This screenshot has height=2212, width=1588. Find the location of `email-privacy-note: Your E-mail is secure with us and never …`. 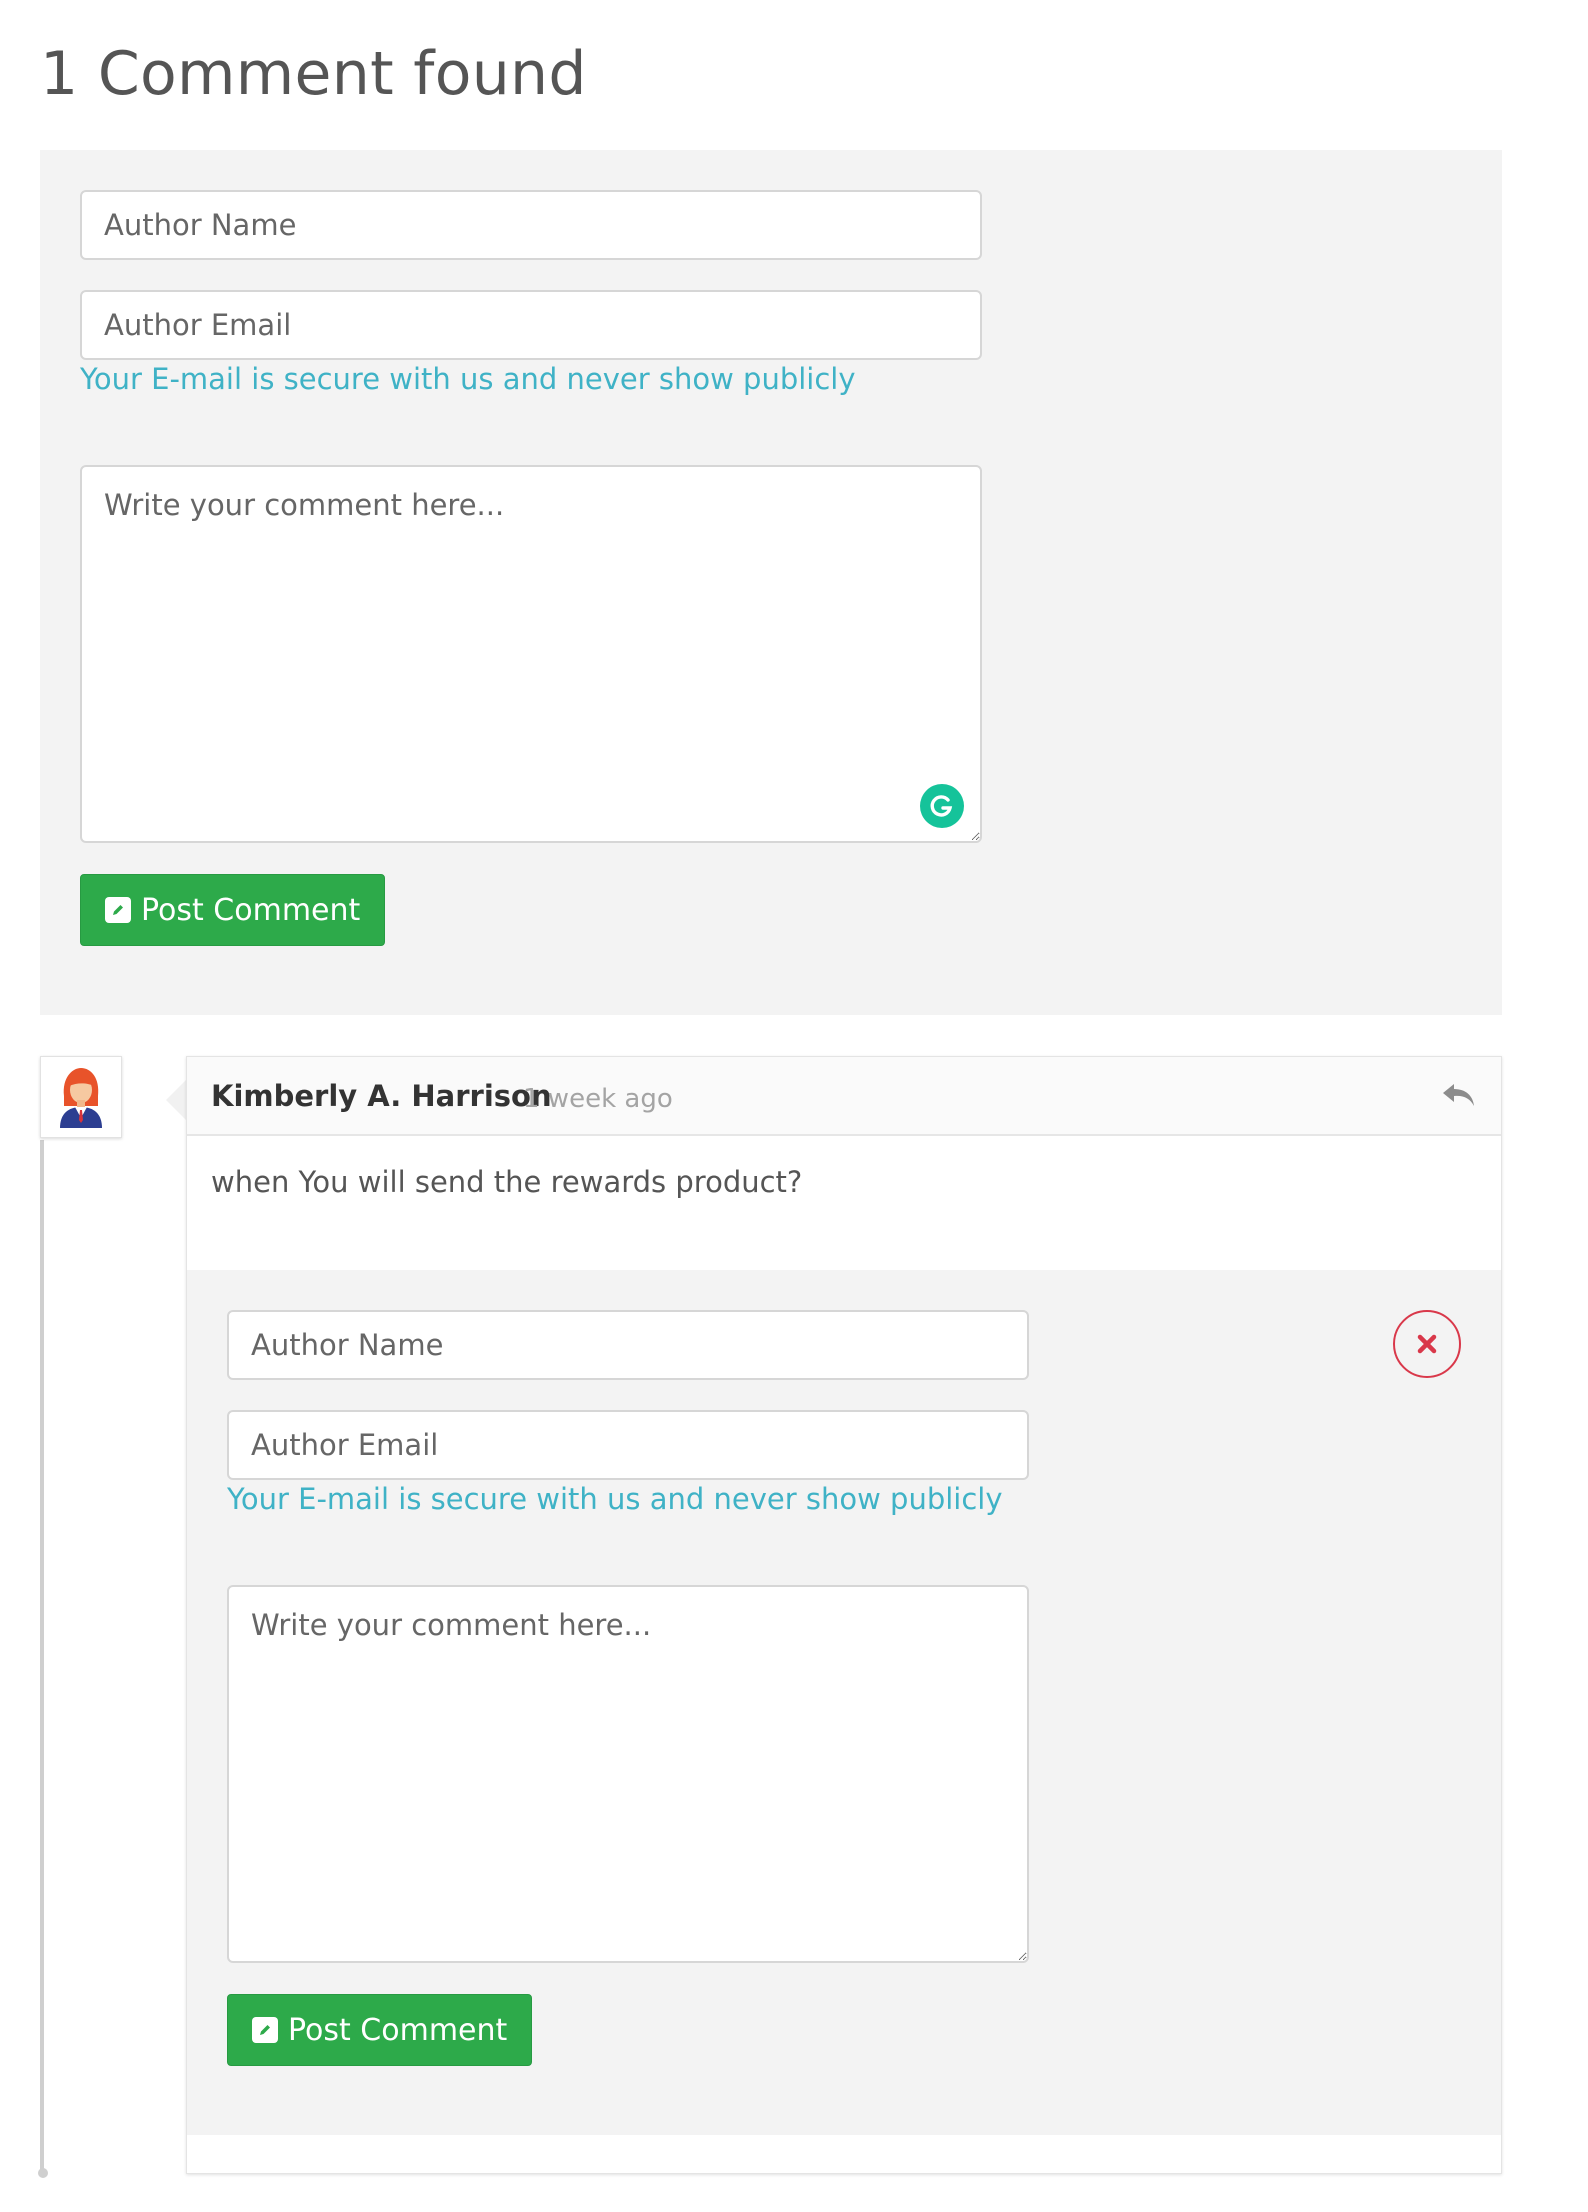

email-privacy-note: Your E-mail is secure with us and never … is located at coordinates (468, 379).